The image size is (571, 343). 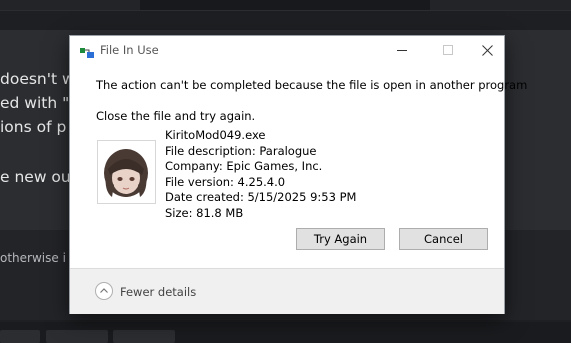 I want to click on cancel-button: Cancel, so click(x=443, y=239).